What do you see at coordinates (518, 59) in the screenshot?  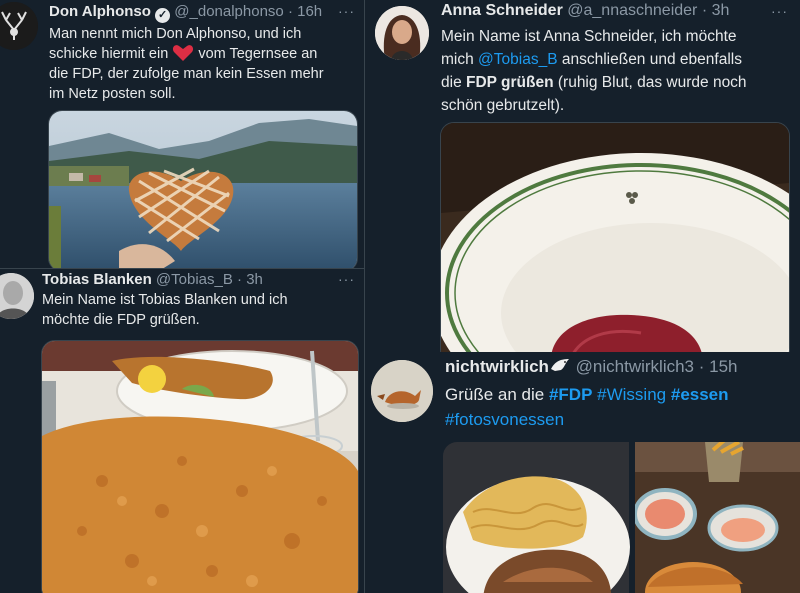 I see `mention-link: @Tobias_B` at bounding box center [518, 59].